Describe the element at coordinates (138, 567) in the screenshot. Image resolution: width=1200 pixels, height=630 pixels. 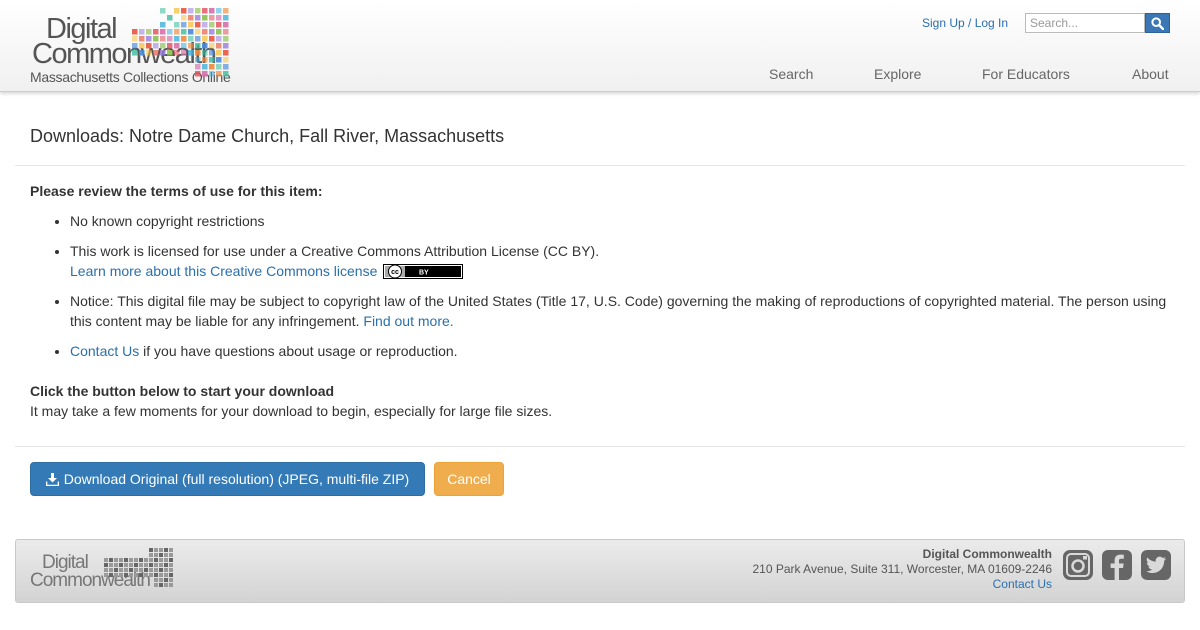
I see `footer-logo-mosaic-icon` at that location.